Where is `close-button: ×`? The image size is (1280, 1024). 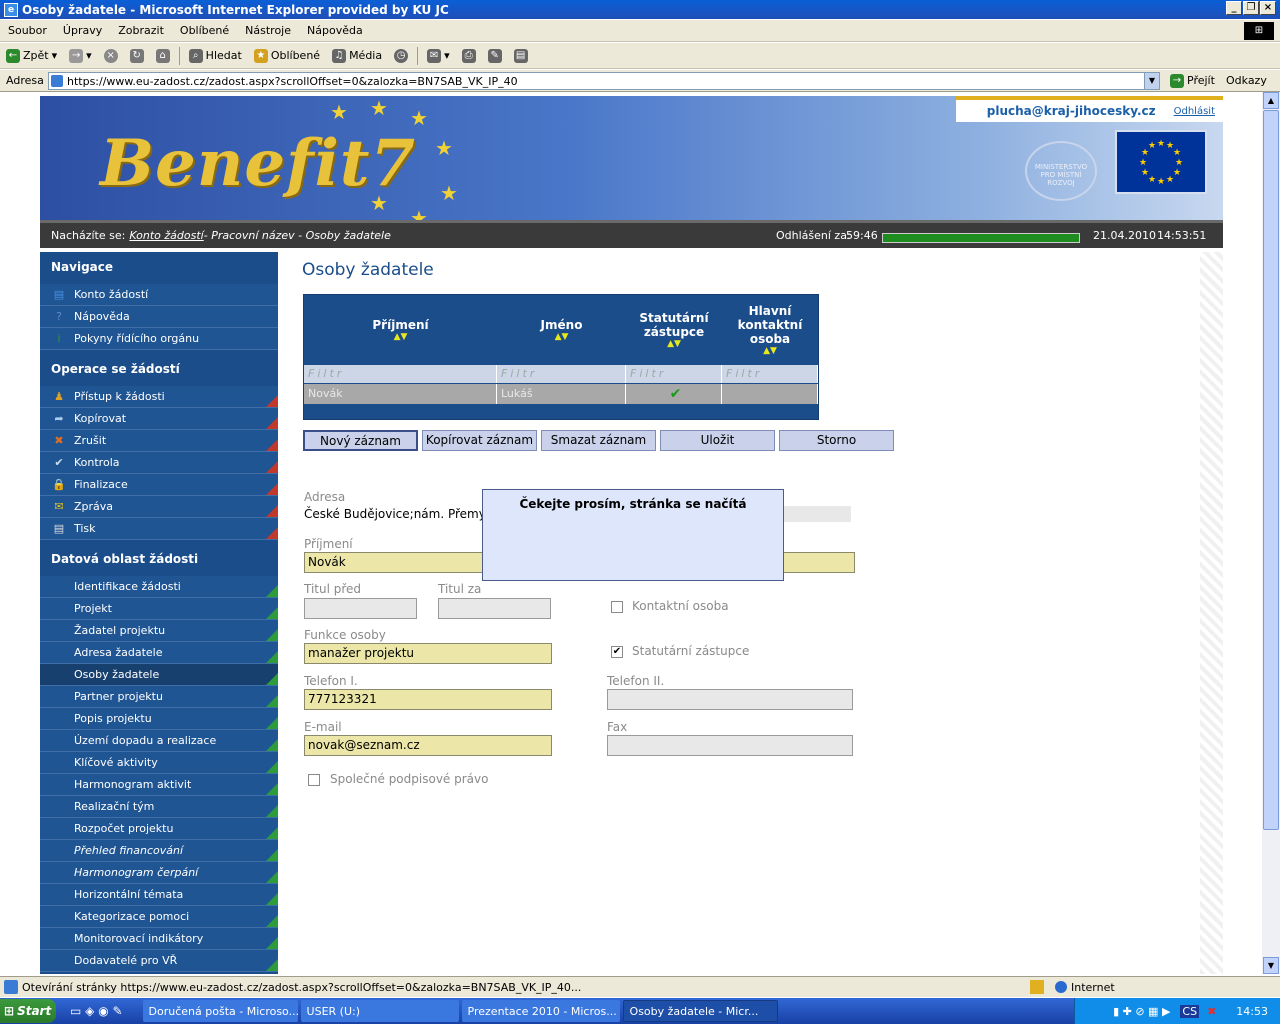 close-button: × is located at coordinates (1268, 8).